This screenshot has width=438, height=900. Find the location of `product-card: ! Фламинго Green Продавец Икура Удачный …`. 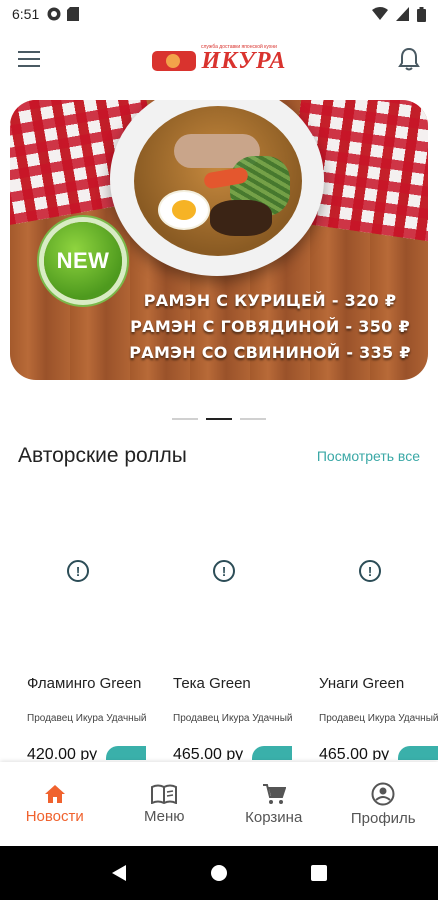

product-card: ! Фламинго Green Продавец Икура Удачный … is located at coordinates (88, 629).